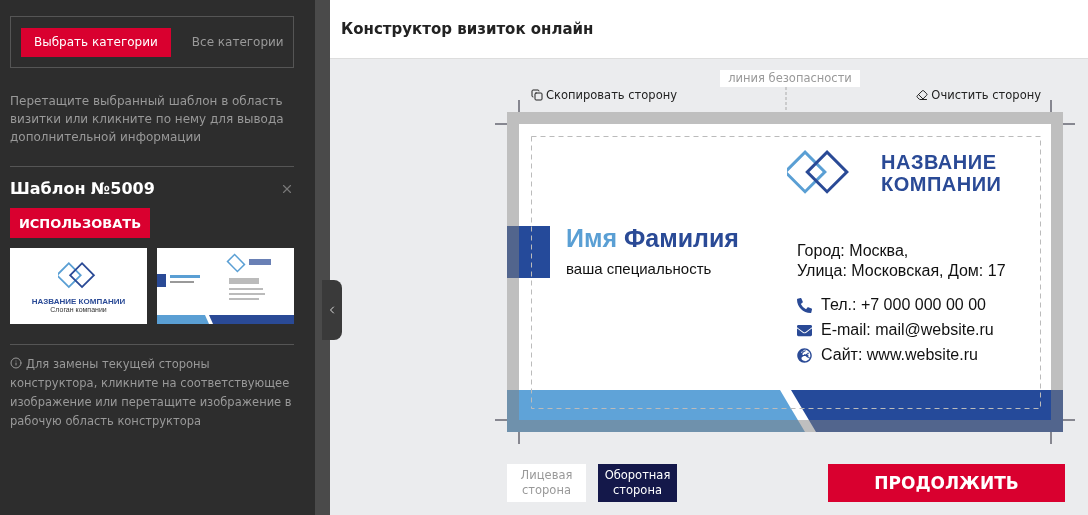 This screenshot has height=515, width=1088. Describe the element at coordinates (82, 188) in the screenshot. I see `template-title: Шаблон №5009` at that location.